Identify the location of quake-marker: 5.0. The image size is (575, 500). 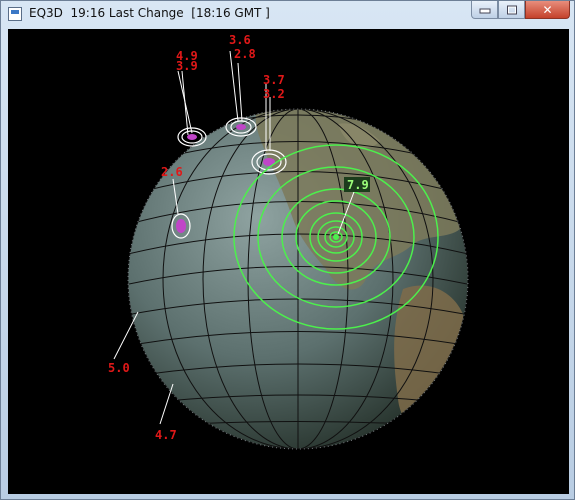
(123, 343).